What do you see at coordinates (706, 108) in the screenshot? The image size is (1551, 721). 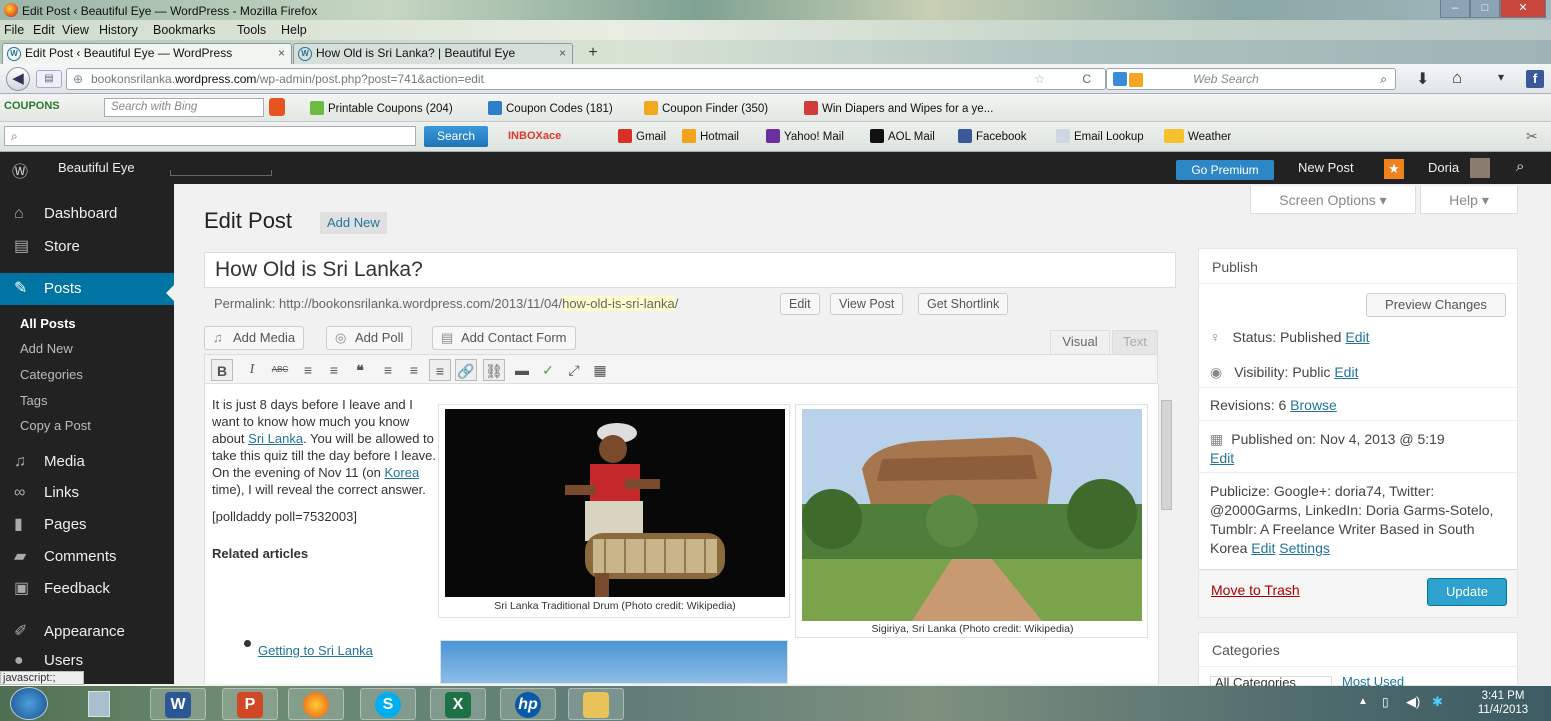 I see `coupon-finder-link: Coupon Finder (350)` at bounding box center [706, 108].